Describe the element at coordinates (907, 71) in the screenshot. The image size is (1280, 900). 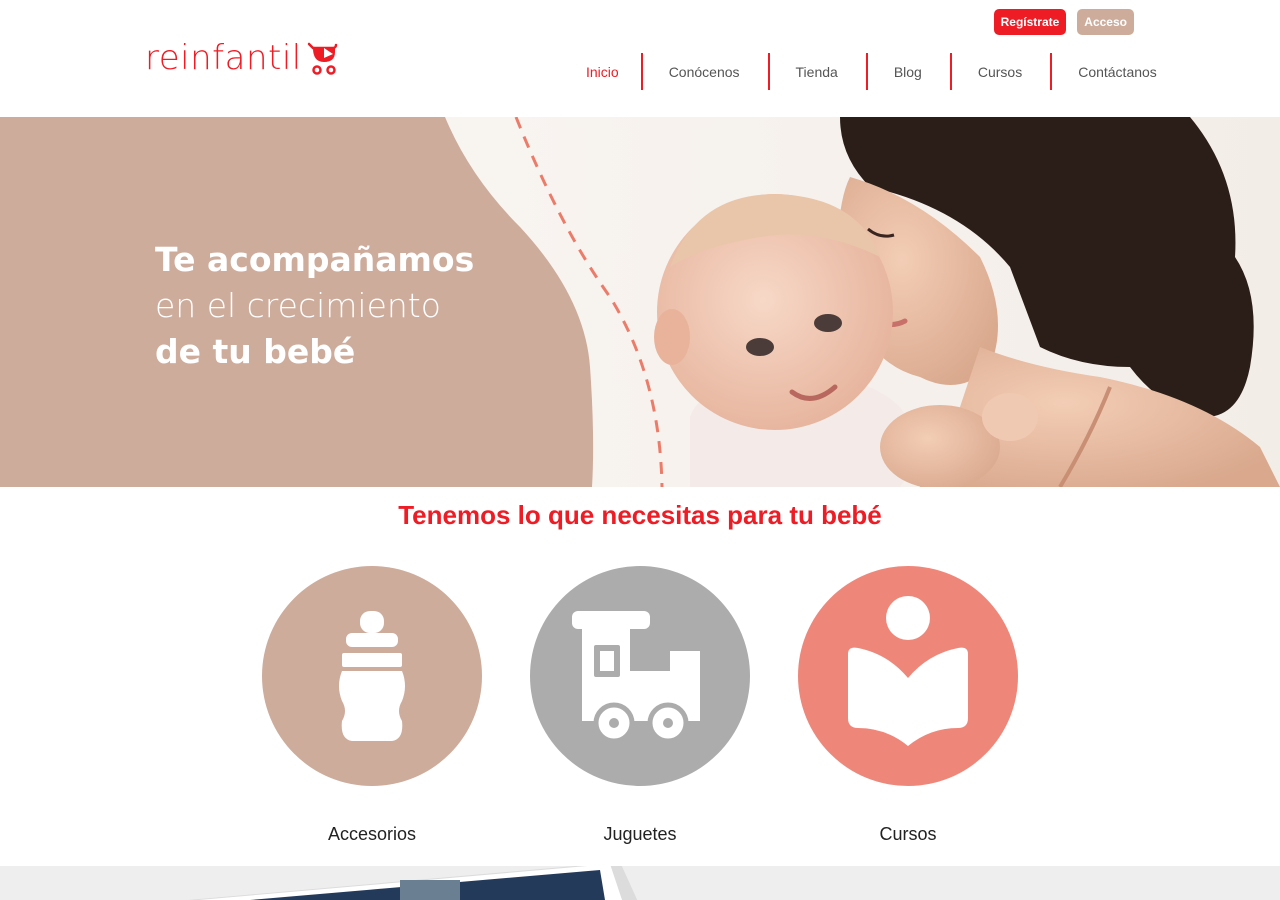
I see `nav-item-blog: Blog` at that location.